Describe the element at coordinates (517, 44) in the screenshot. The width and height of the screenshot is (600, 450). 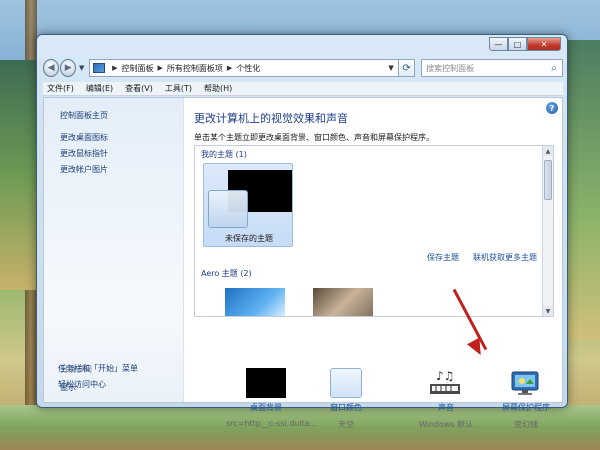
I see `maximize-button: □` at that location.